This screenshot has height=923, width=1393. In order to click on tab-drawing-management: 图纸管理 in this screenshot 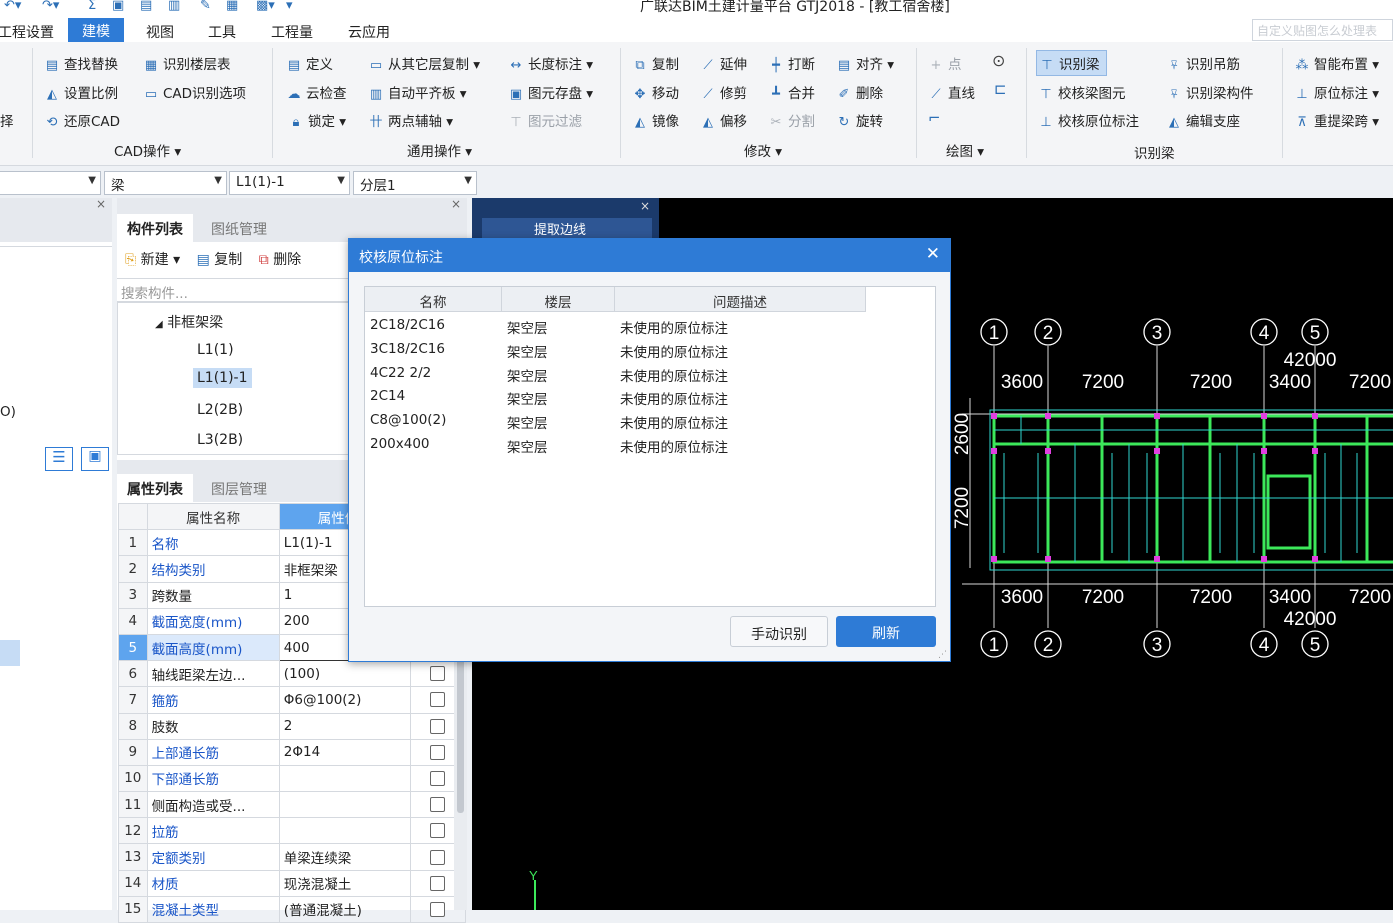, I will do `click(239, 228)`.